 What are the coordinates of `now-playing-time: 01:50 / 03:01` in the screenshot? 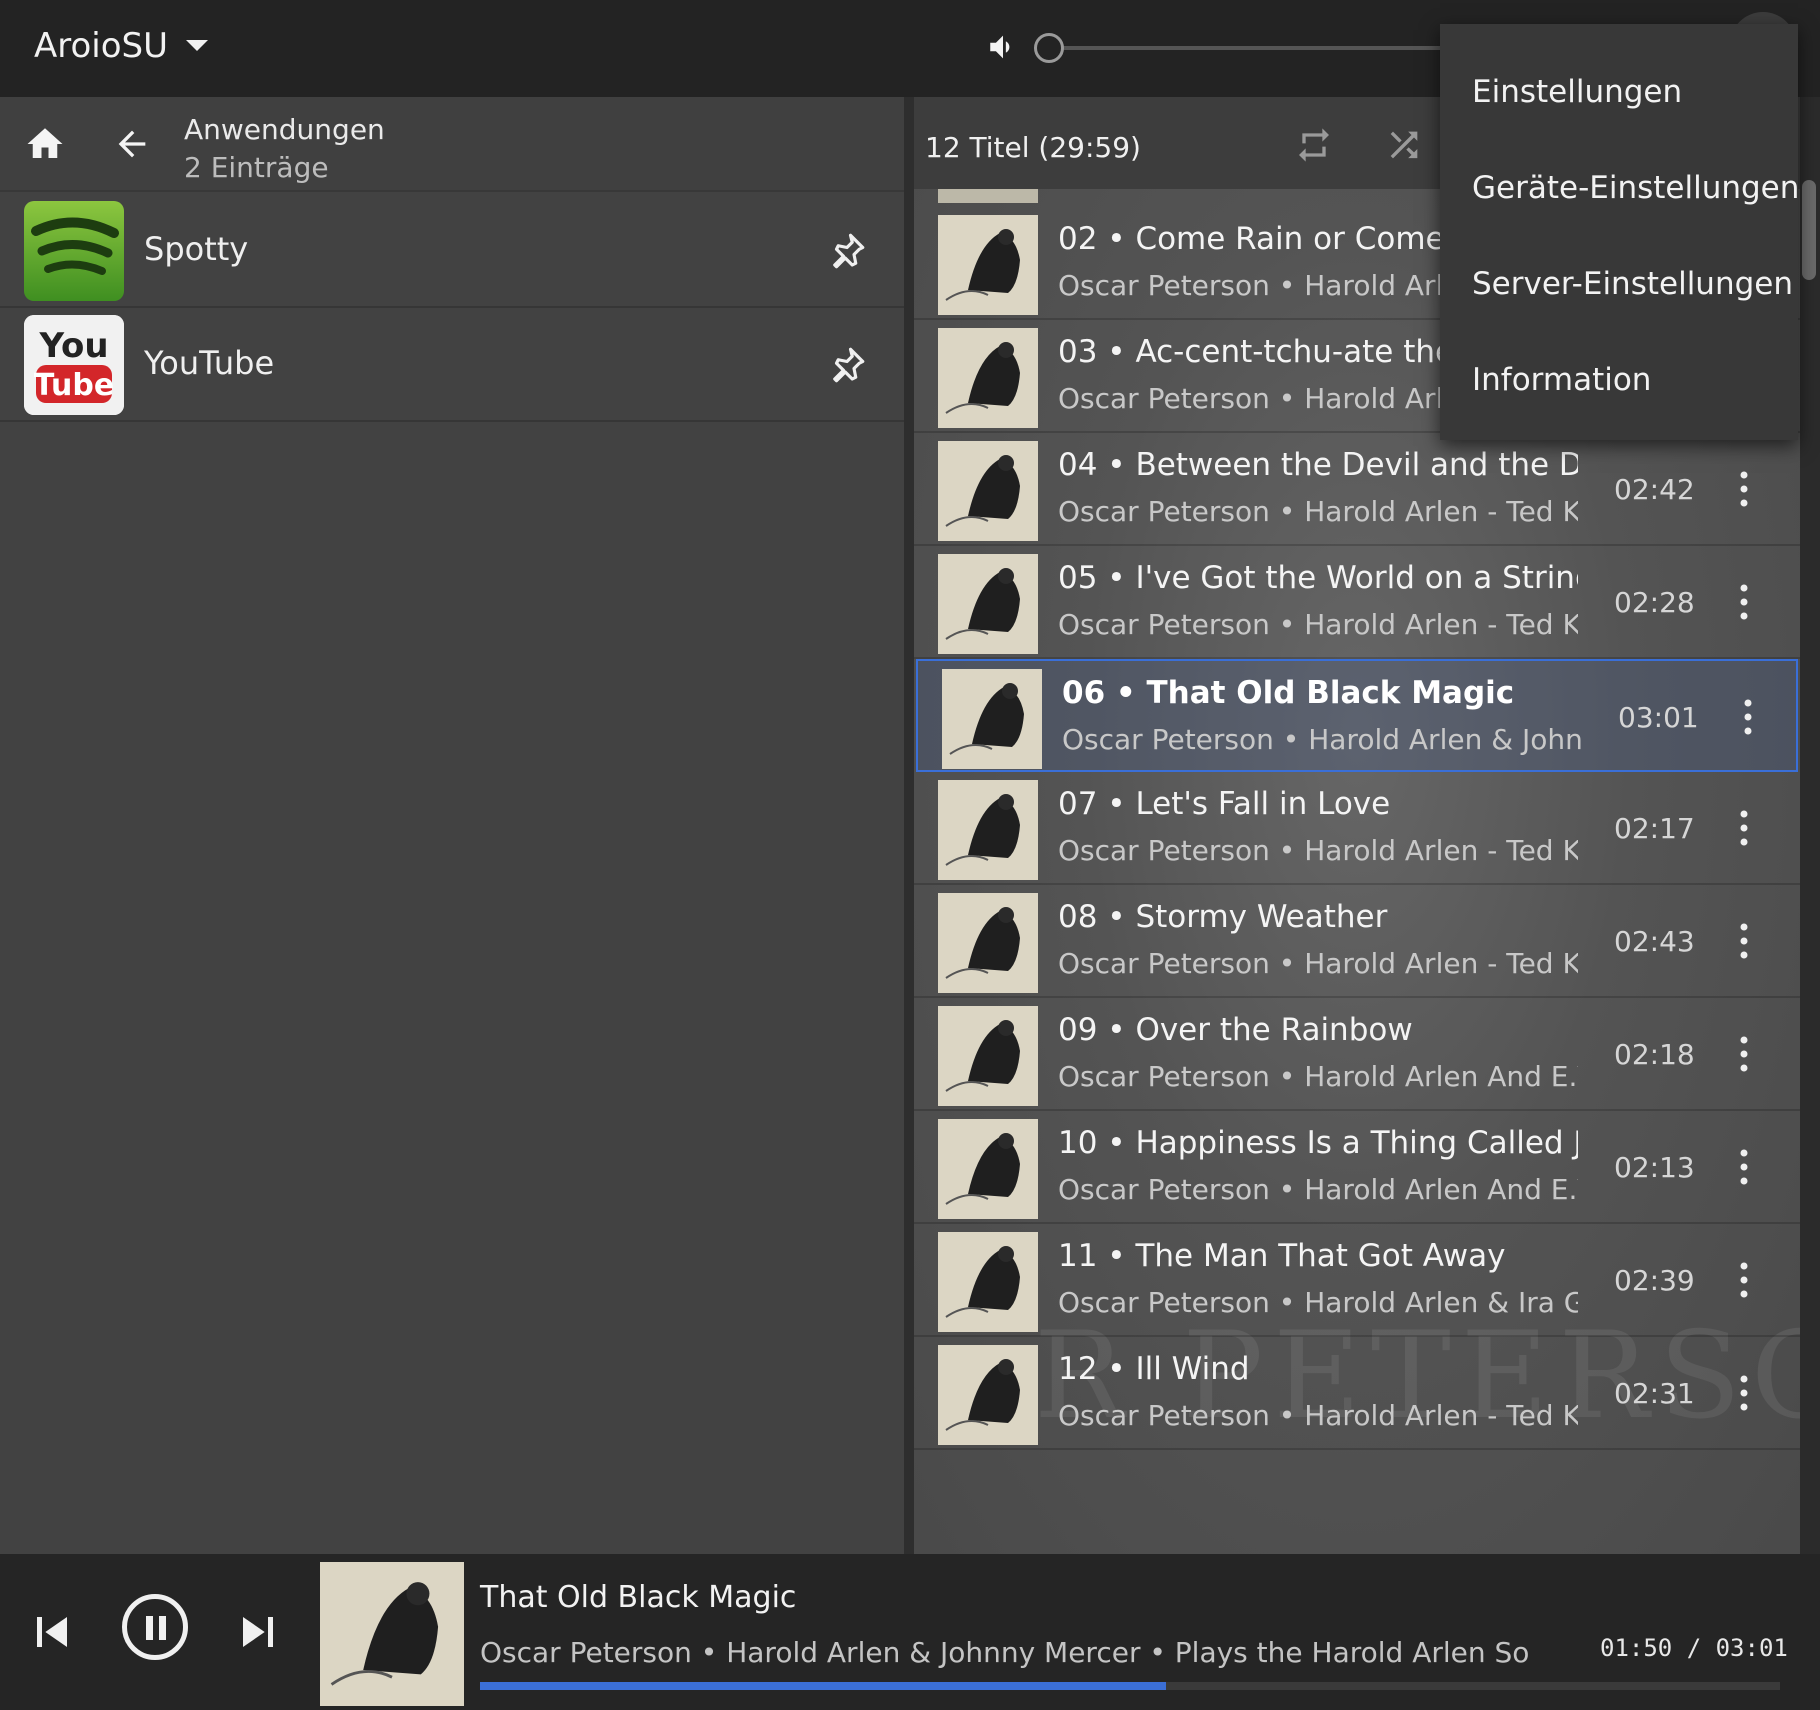 It's located at (1694, 1648).